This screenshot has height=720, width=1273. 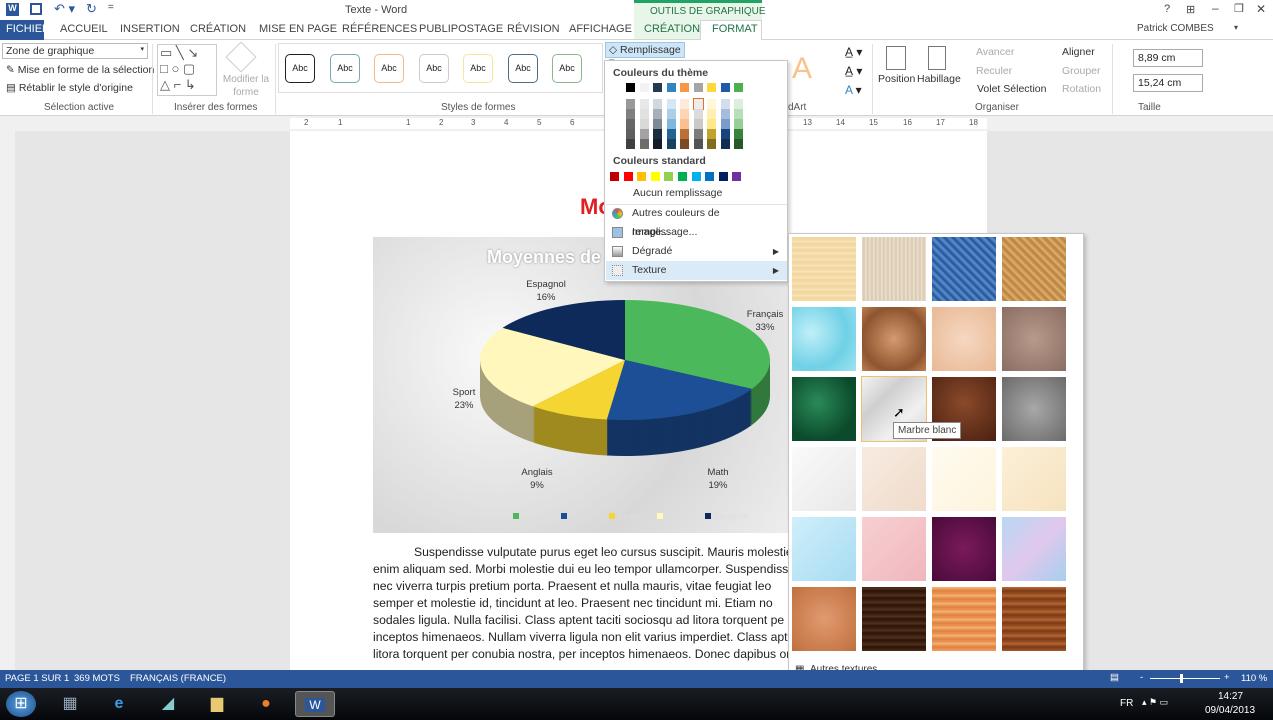 I want to click on format-selection-button: ✎ Mise en forme de la sélection, so click(x=80, y=70).